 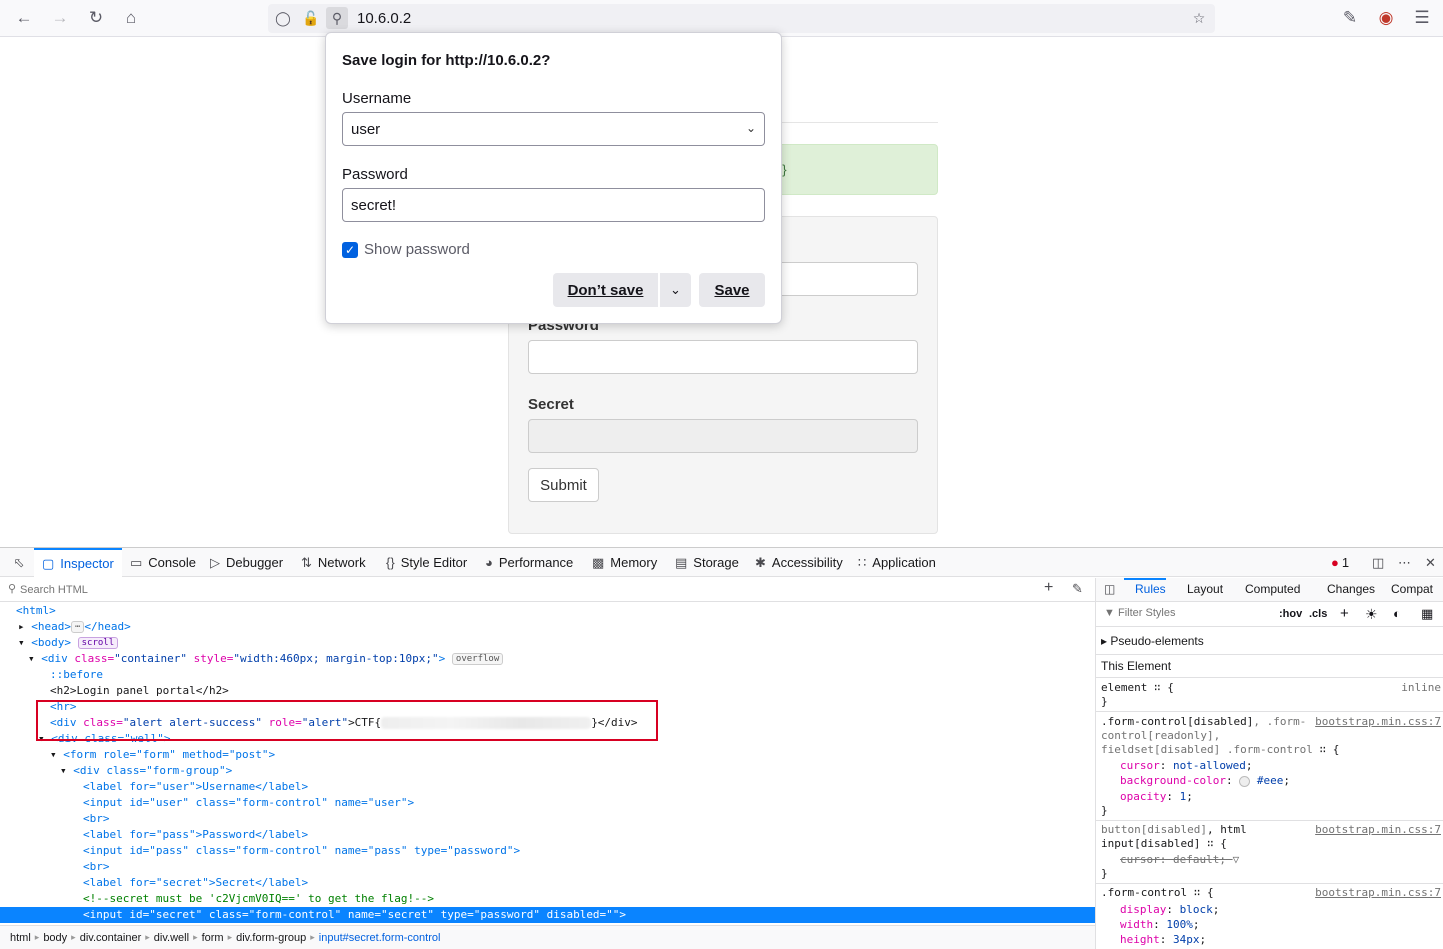 What do you see at coordinates (1427, 614) in the screenshot?
I see `print-icon: ▦` at bounding box center [1427, 614].